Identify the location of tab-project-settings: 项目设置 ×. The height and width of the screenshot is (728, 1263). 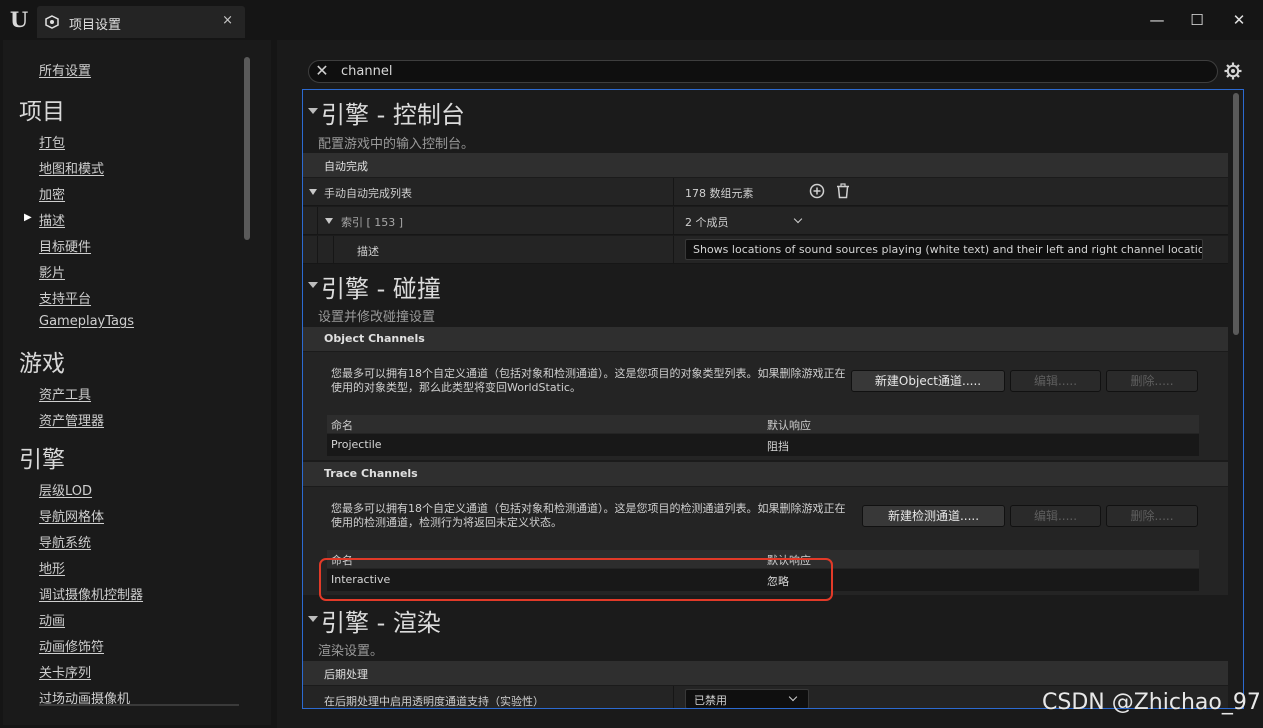
(141, 22).